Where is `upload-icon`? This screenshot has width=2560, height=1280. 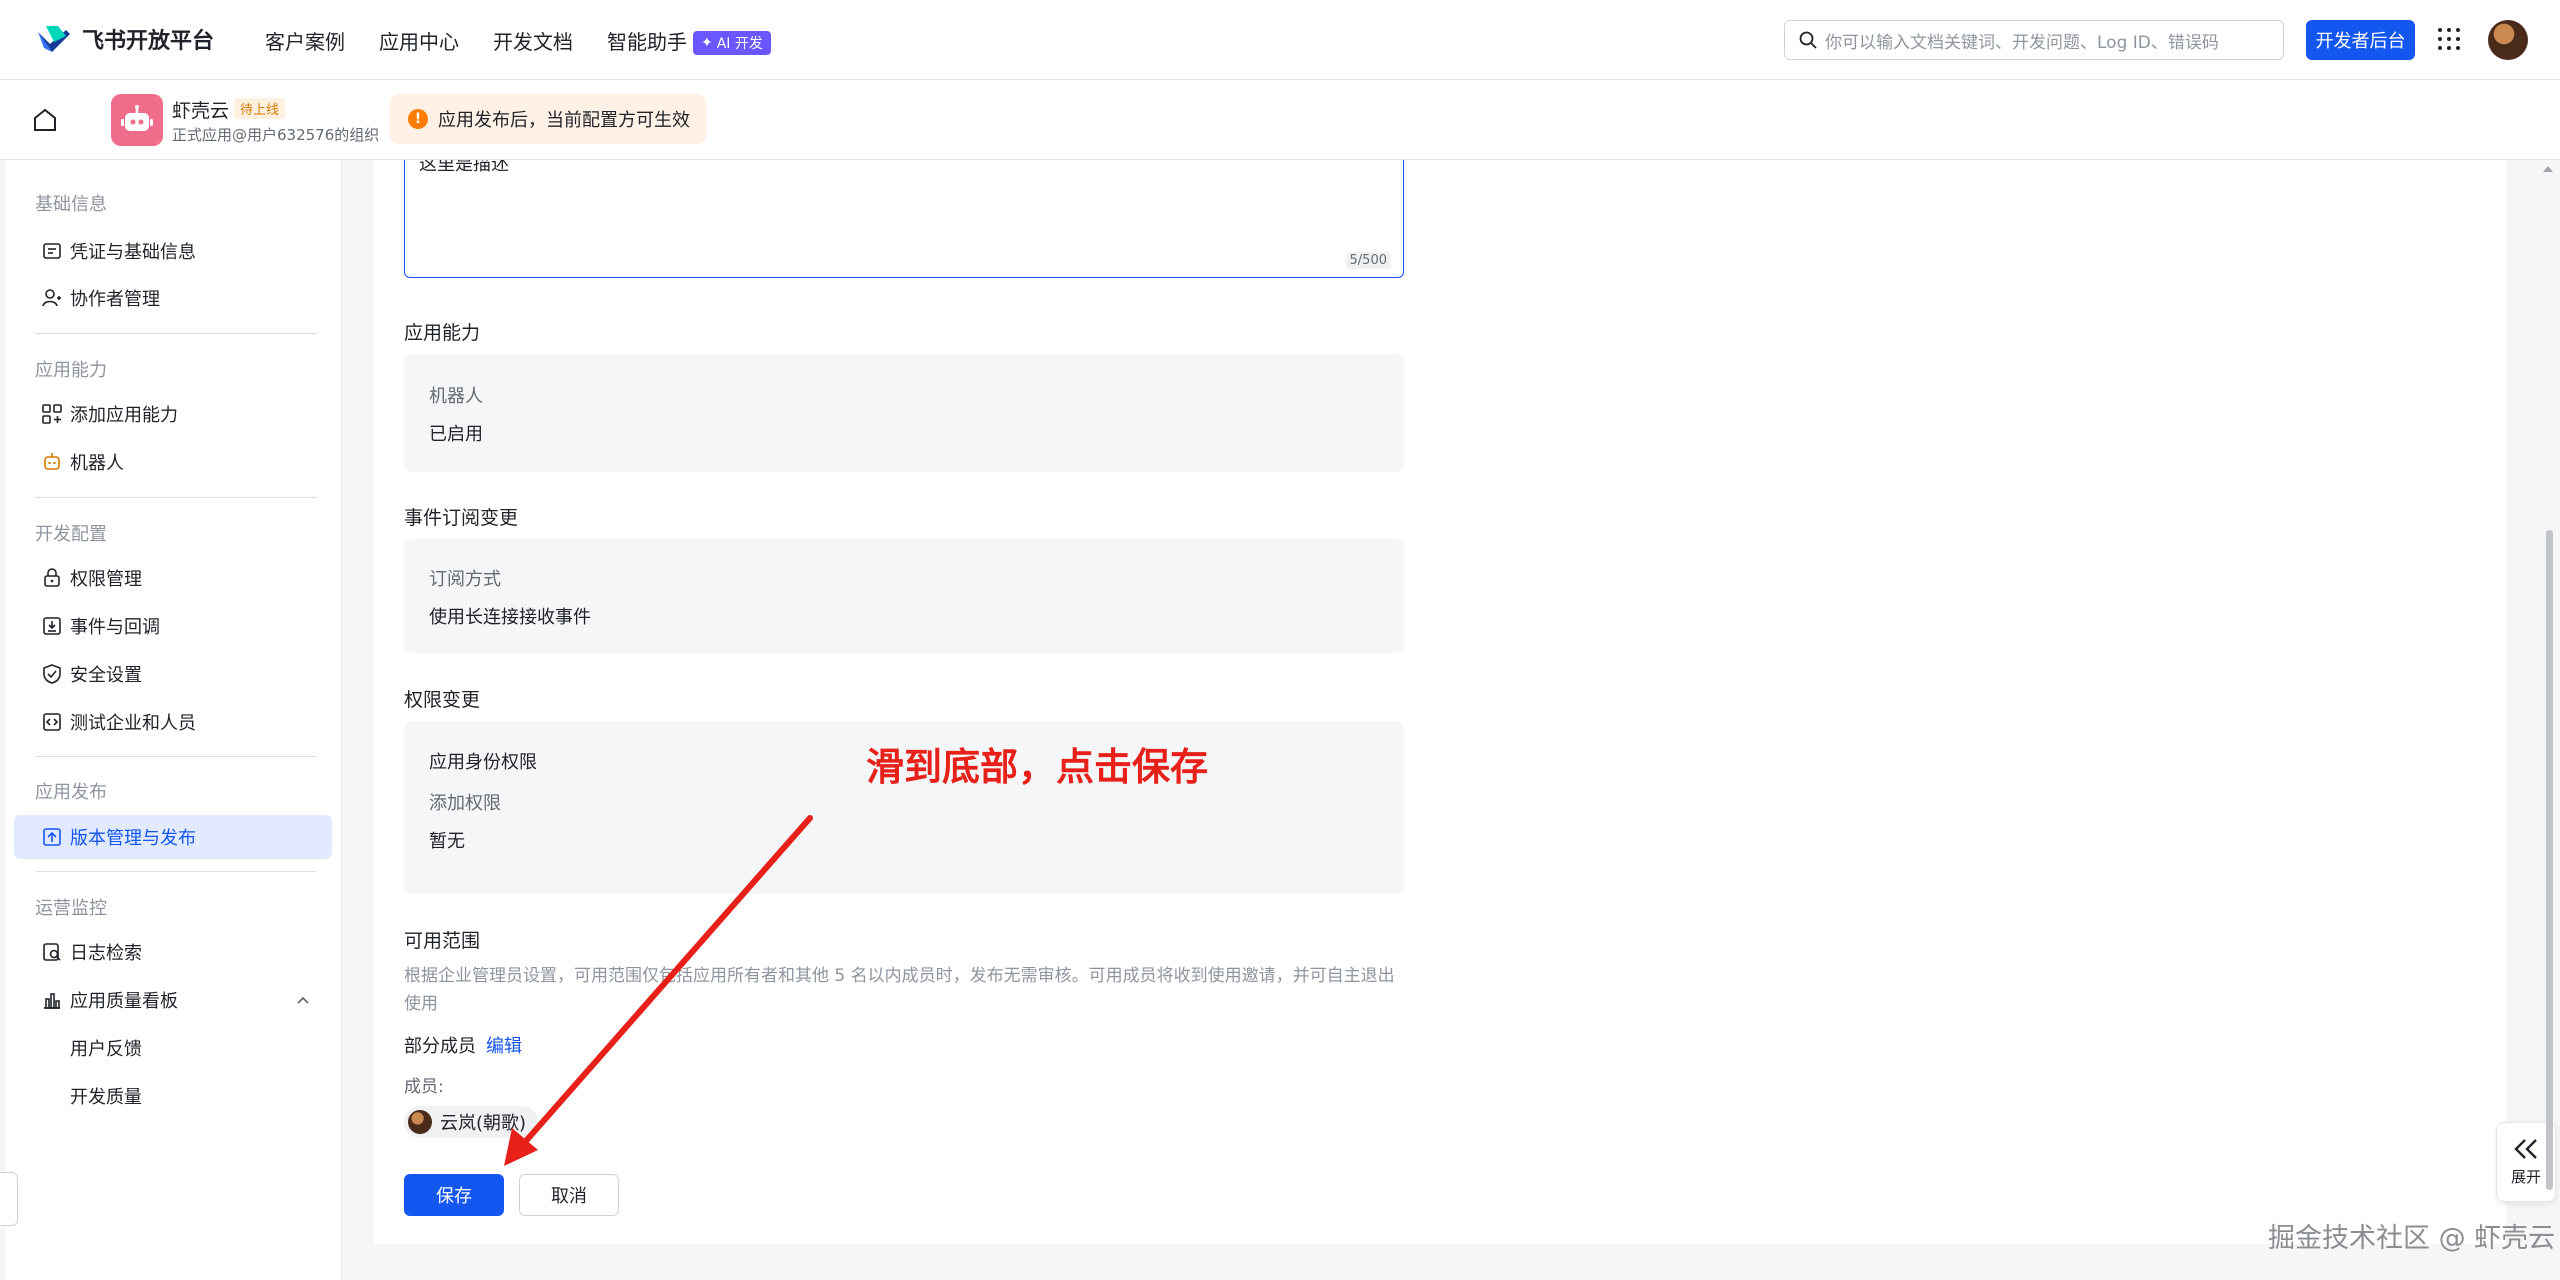
upload-icon is located at coordinates (52, 837).